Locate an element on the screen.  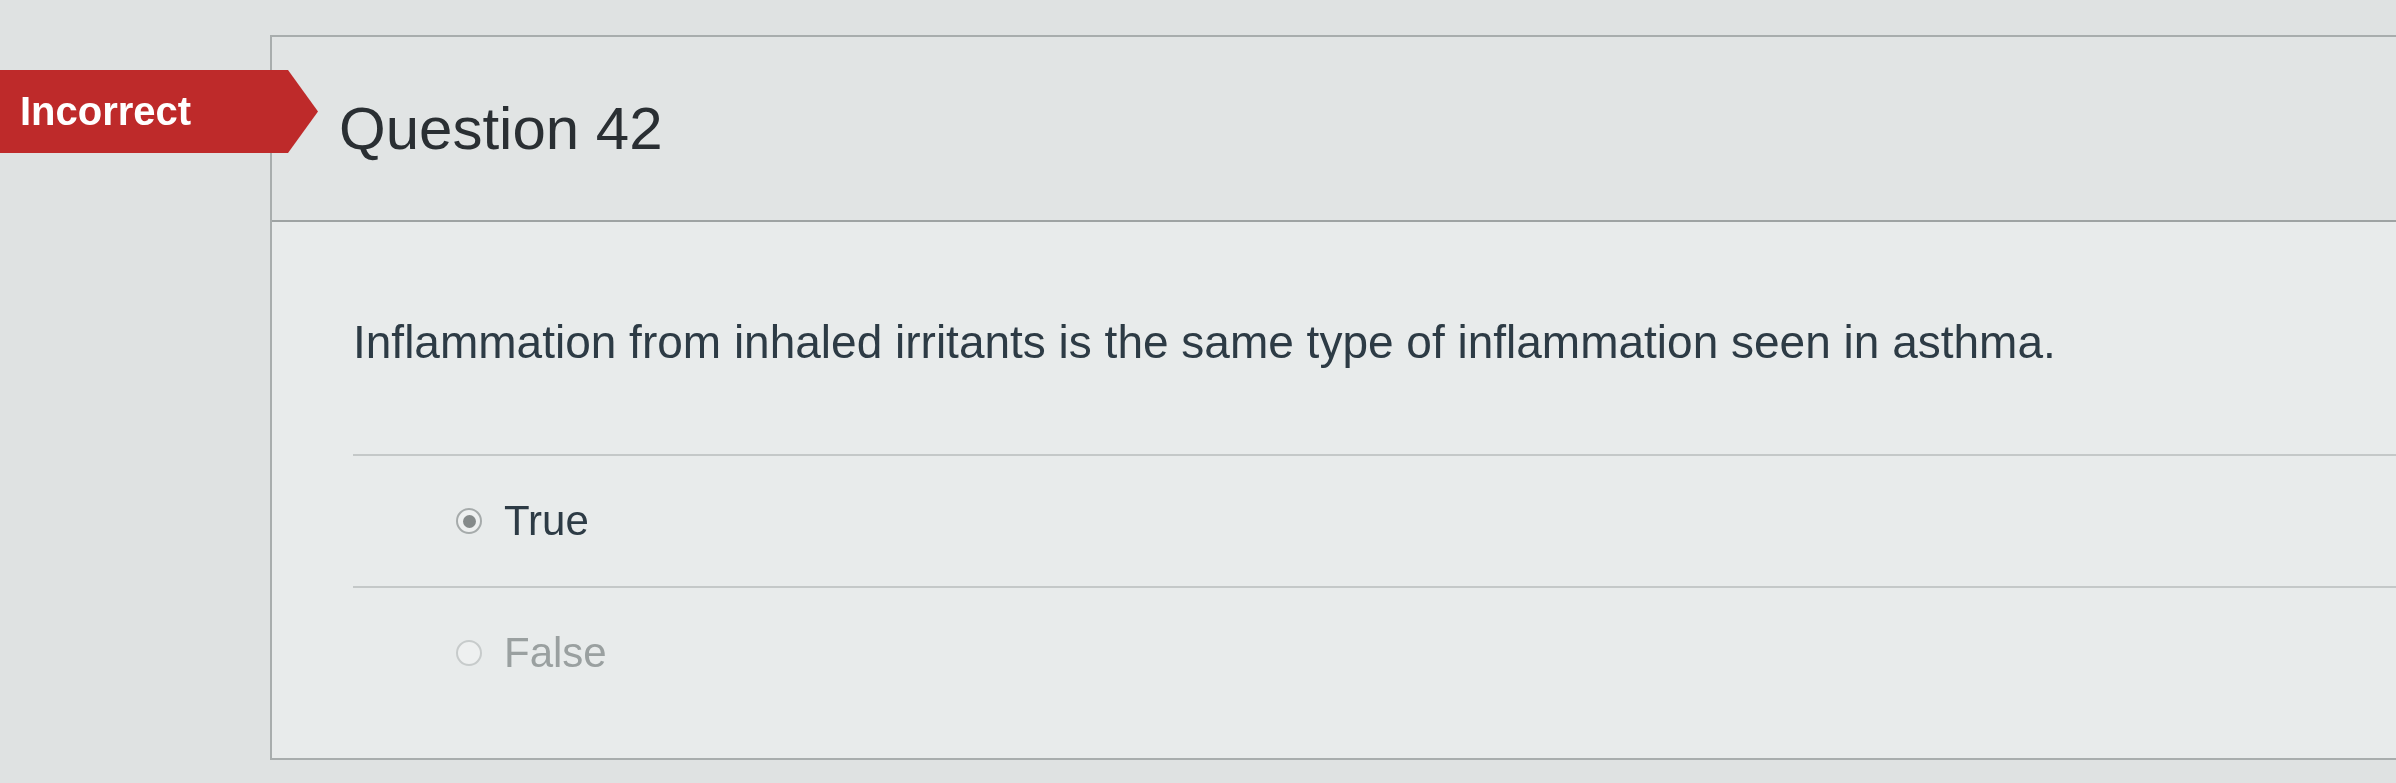
question-title: Question 42 is located at coordinates (501, 128).